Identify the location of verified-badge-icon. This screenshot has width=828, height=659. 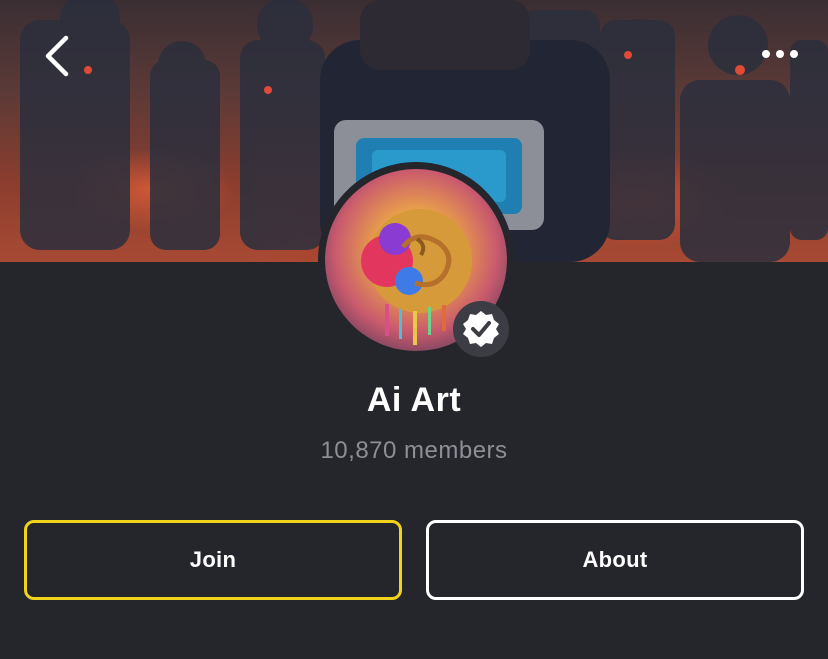
(481, 329).